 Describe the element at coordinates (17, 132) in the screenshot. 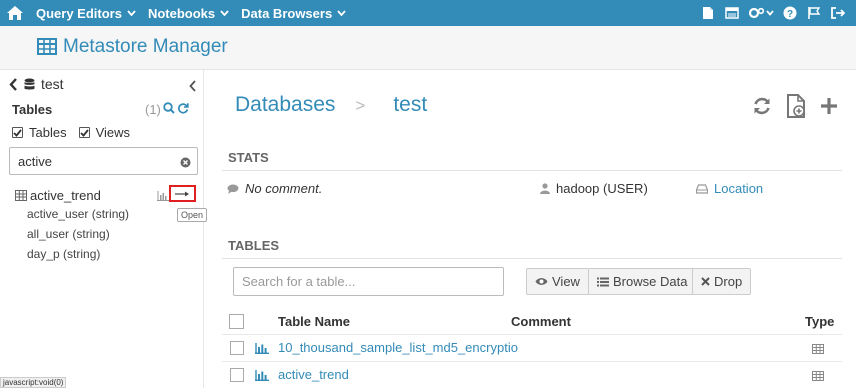

I see `tables-checkbox` at that location.